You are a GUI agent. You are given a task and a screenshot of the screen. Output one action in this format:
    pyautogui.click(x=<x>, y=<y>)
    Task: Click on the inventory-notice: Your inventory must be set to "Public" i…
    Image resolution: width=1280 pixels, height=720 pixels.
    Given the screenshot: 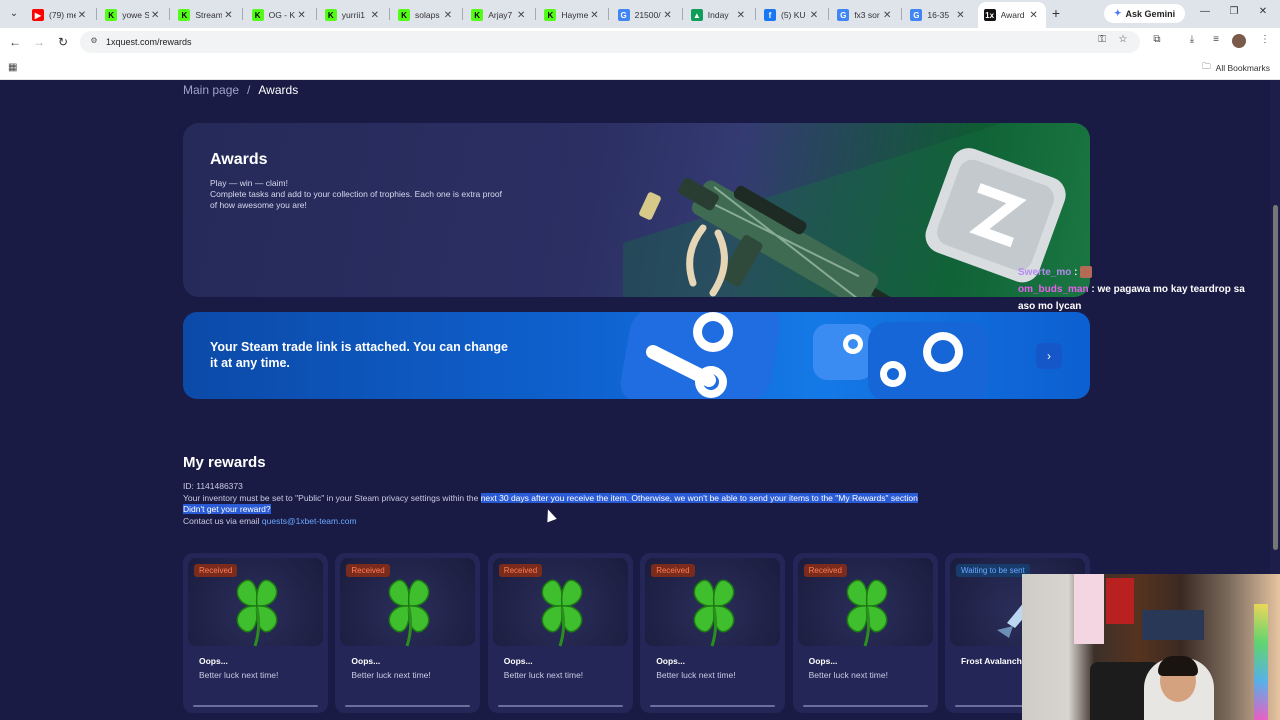 What is the action you would take?
    pyautogui.click(x=550, y=498)
    